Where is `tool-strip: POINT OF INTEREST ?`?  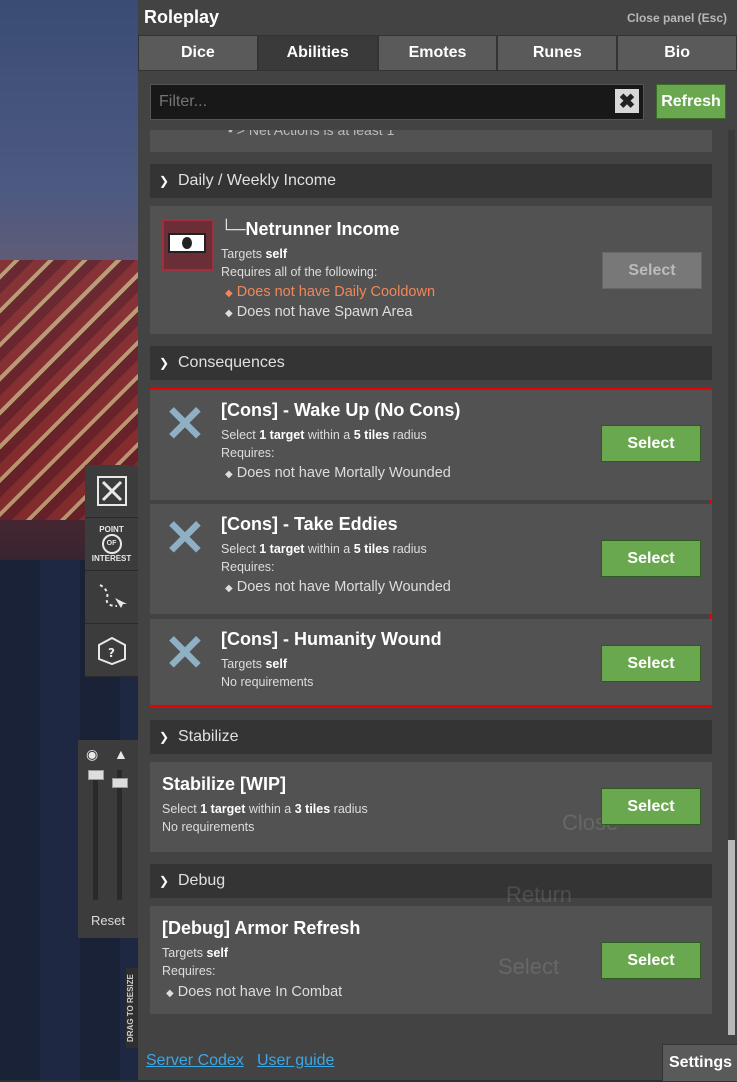 tool-strip: POINT OF INTEREST ? is located at coordinates (111, 571).